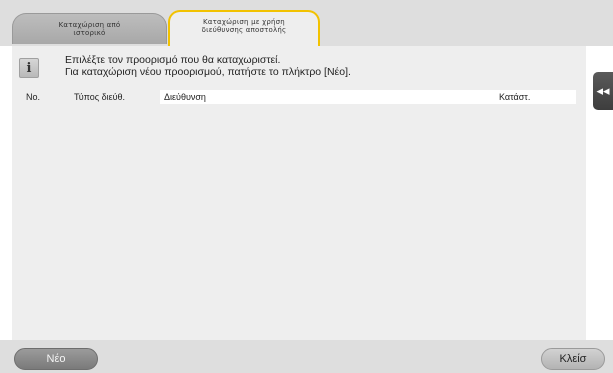 Image resolution: width=613 pixels, height=373 pixels. I want to click on double-chevron-left-icon: ◂◂, so click(603, 91).